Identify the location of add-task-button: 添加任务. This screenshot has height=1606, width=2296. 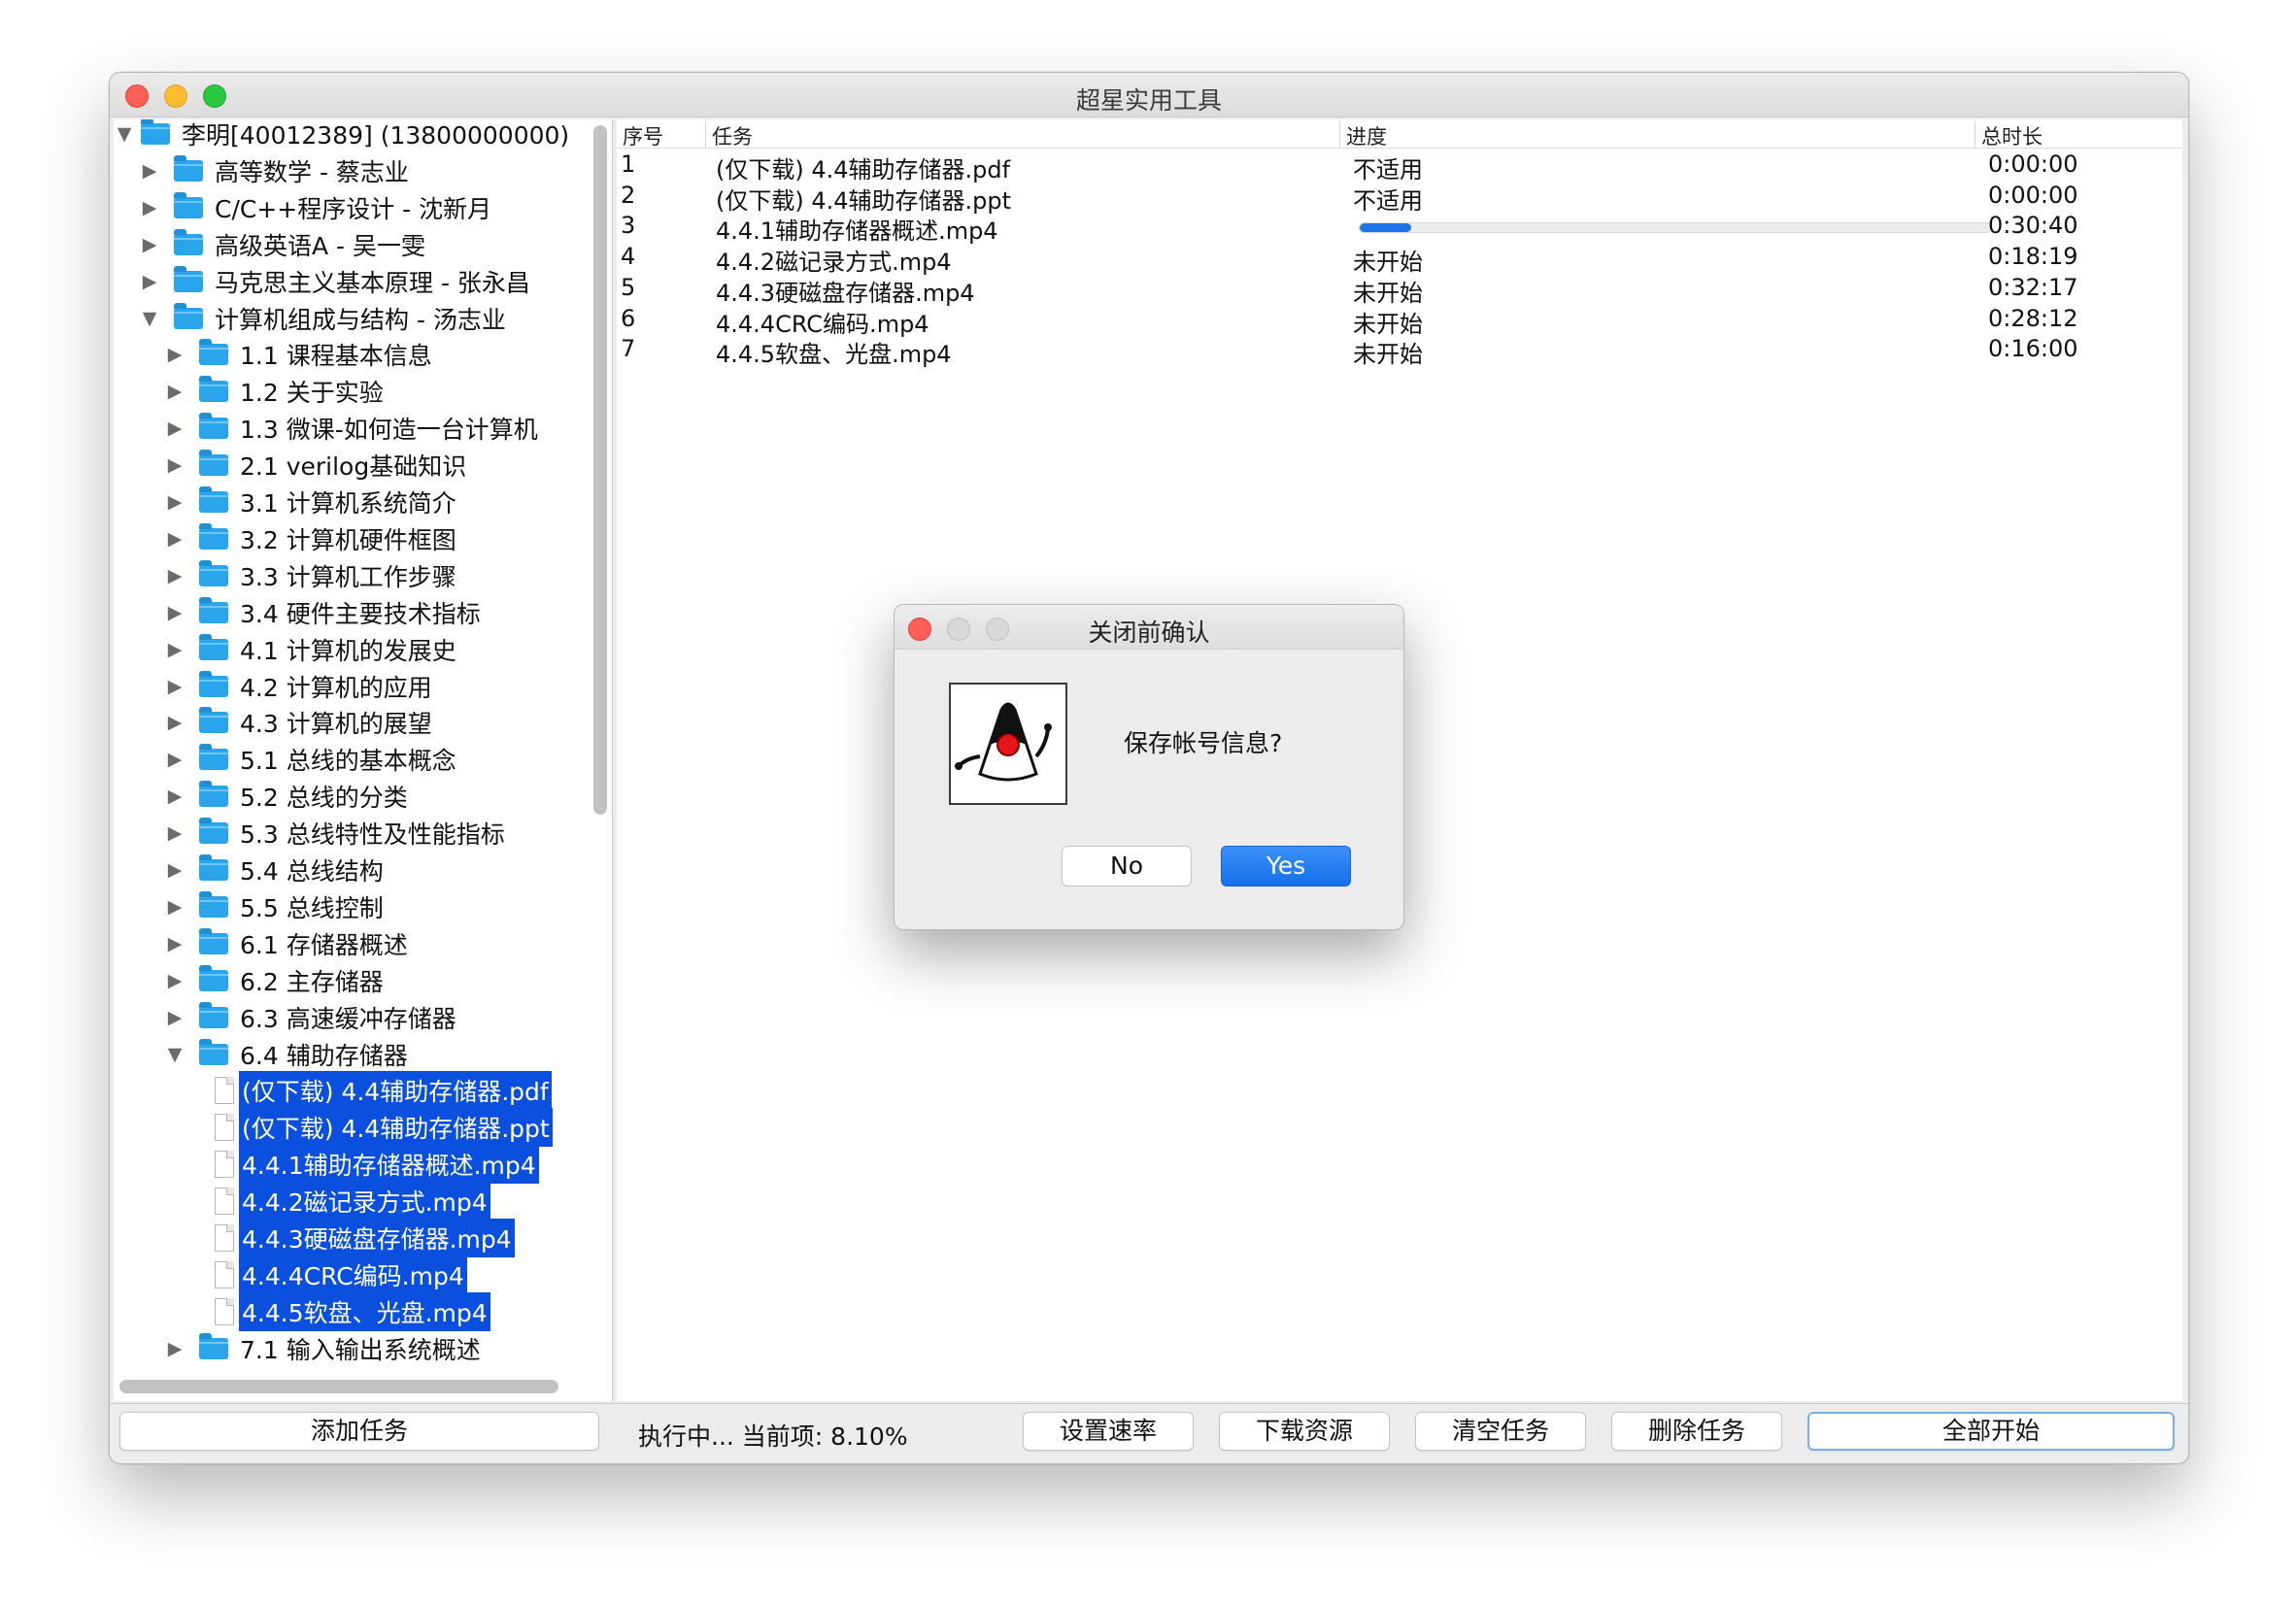
(359, 1431).